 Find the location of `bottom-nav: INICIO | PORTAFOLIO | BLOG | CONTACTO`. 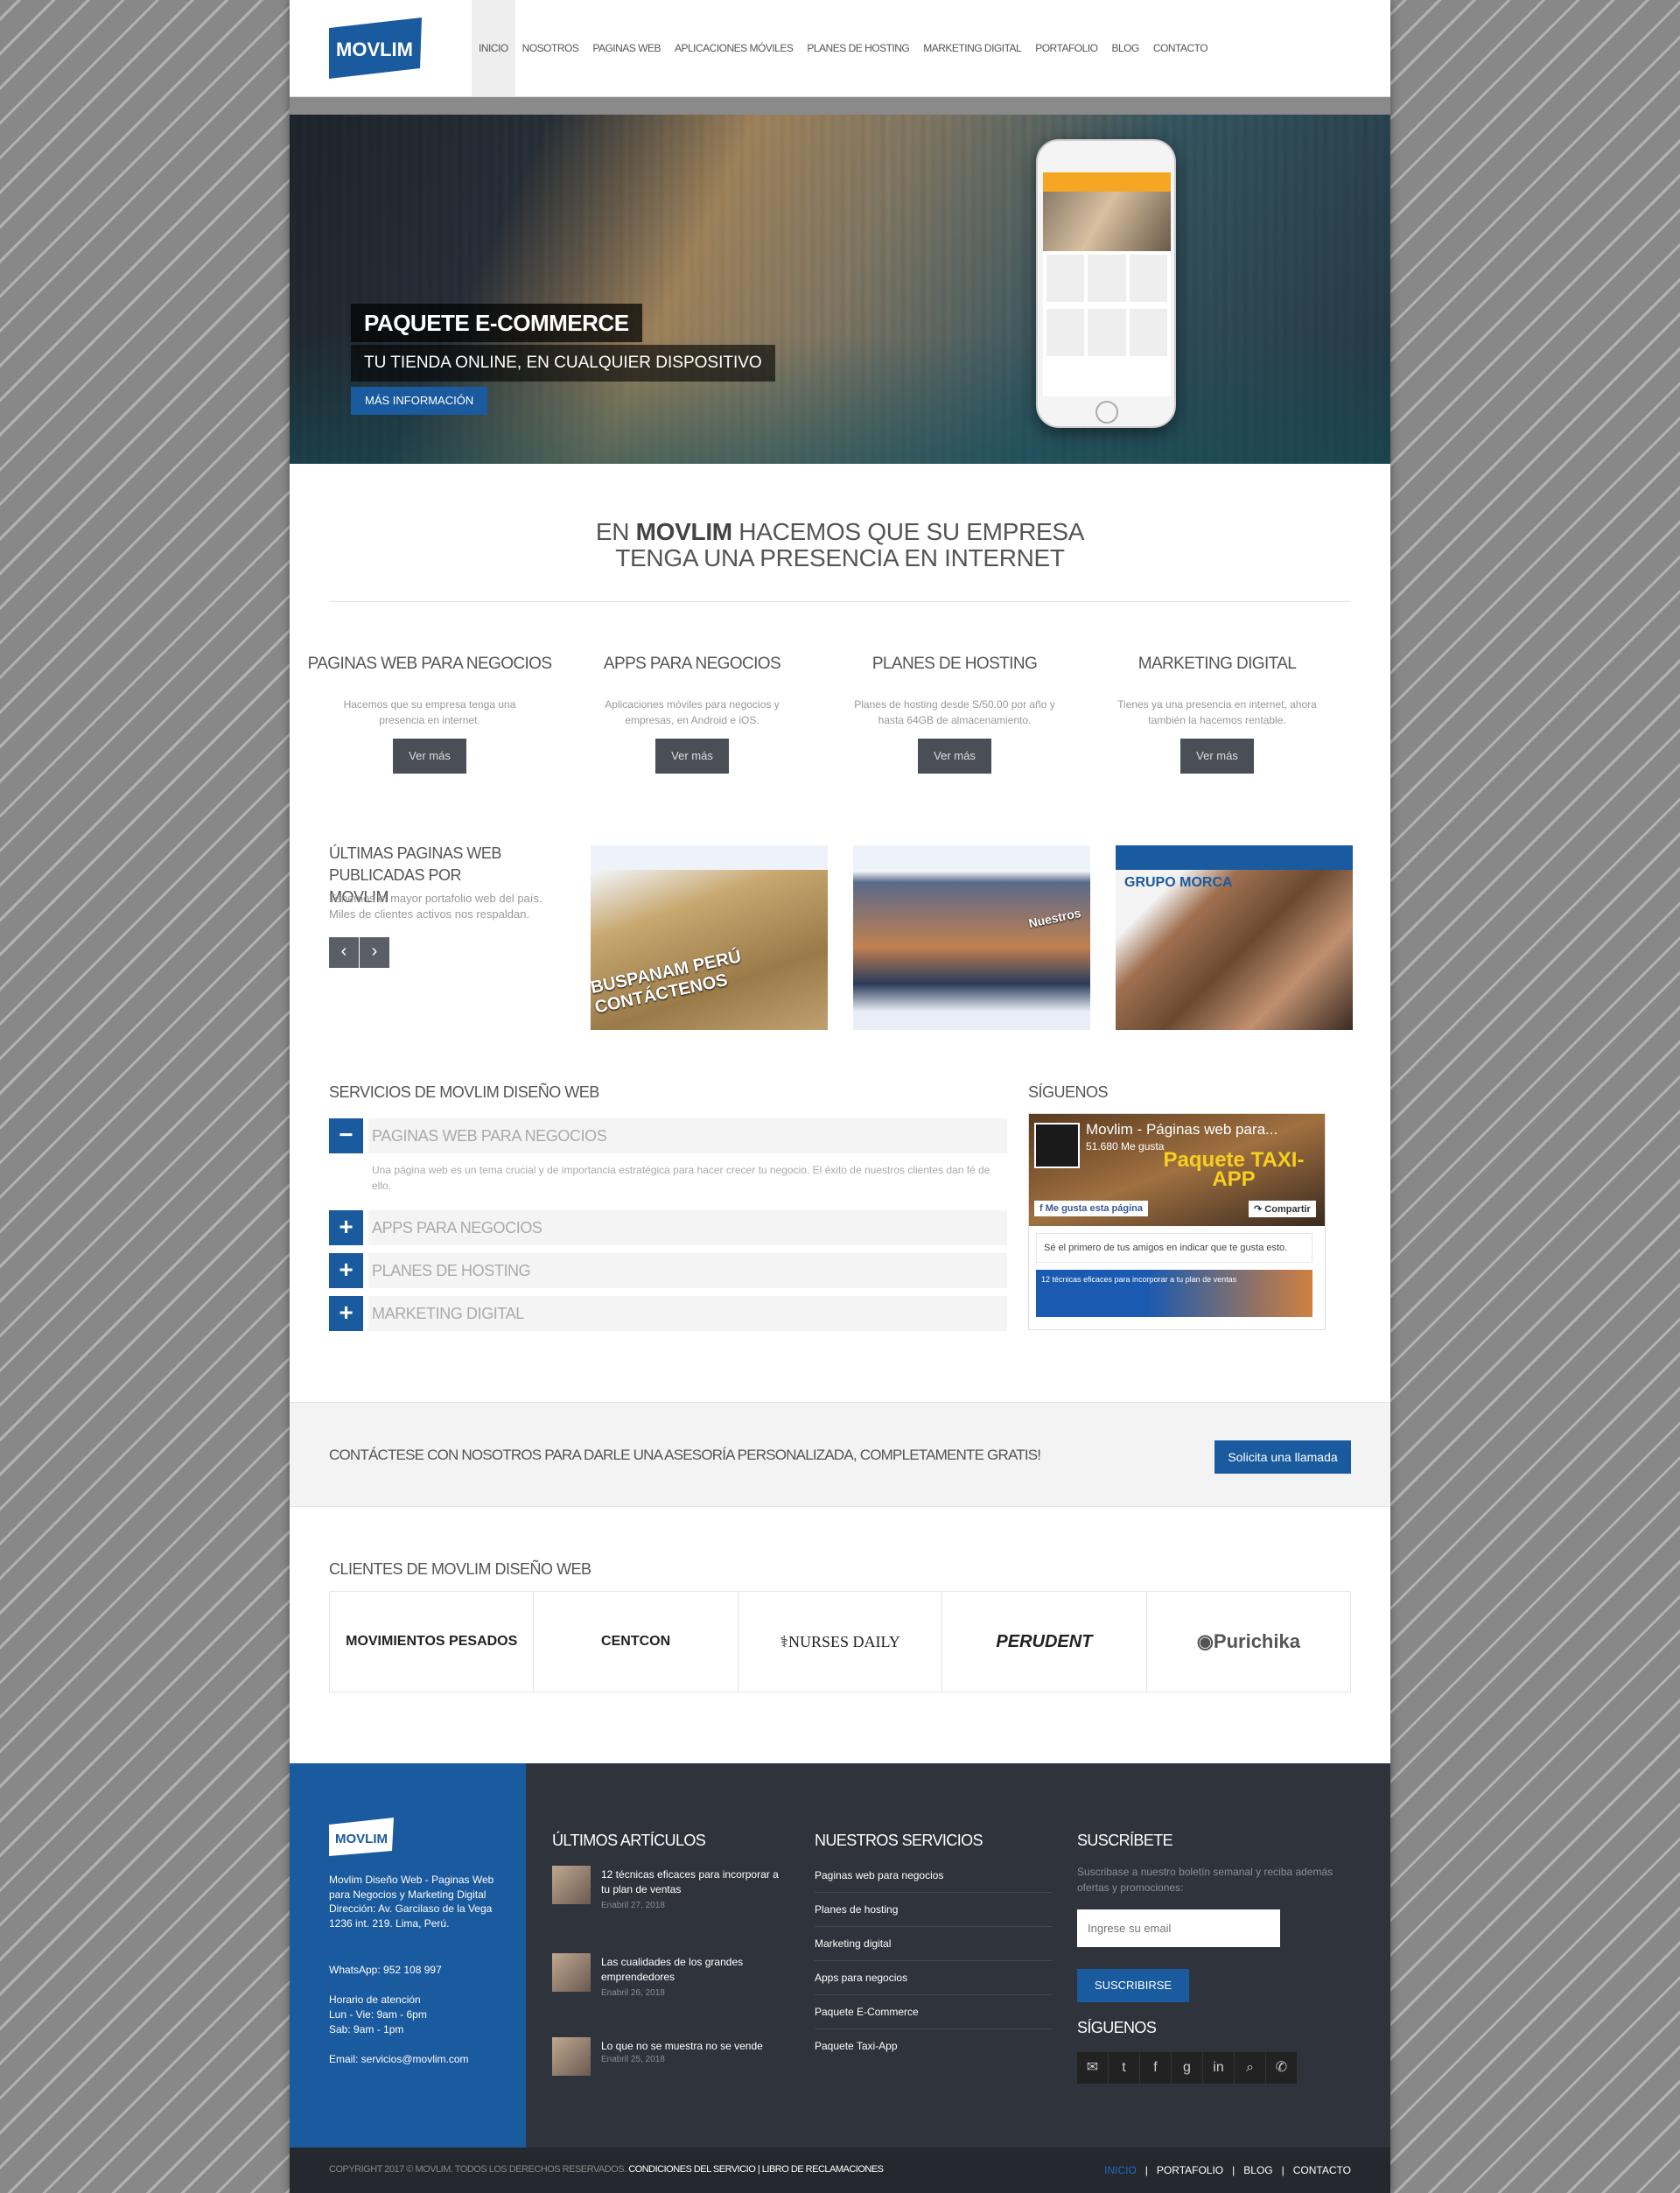

bottom-nav: INICIO | PORTAFOLIO | BLOG | CONTACTO is located at coordinates (1227, 2170).